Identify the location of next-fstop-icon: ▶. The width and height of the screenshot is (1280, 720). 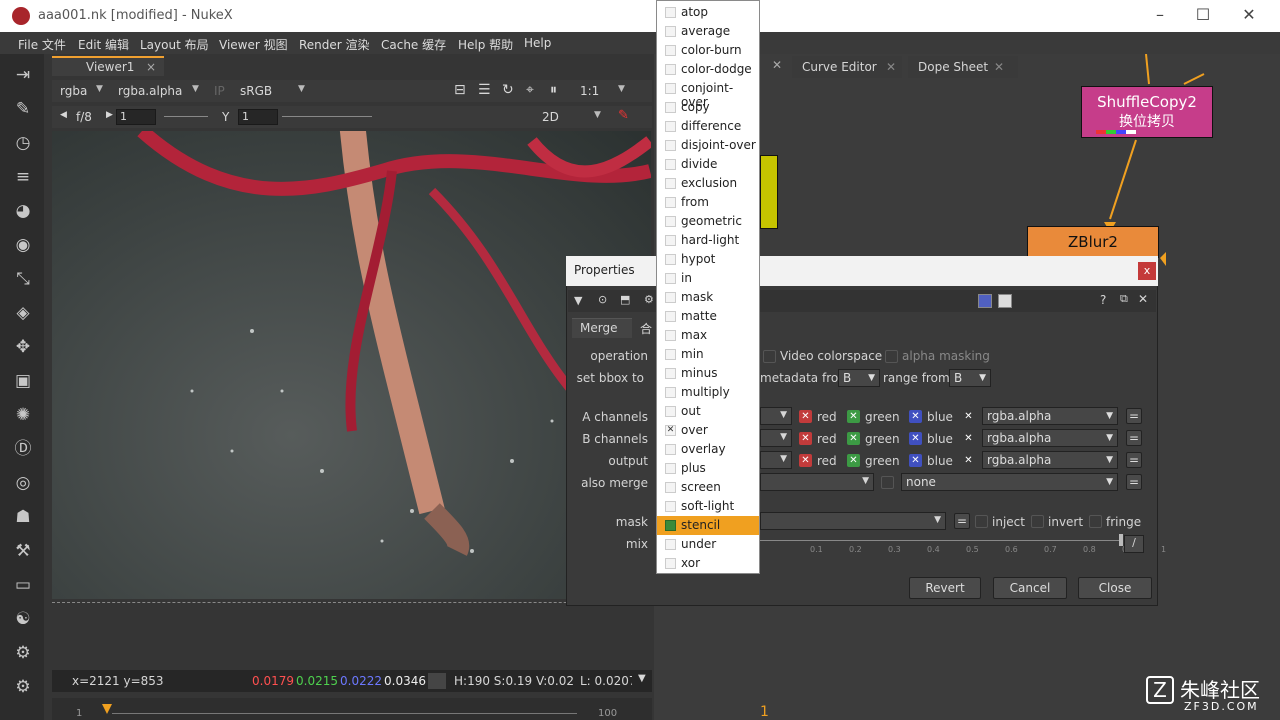
(109, 115).